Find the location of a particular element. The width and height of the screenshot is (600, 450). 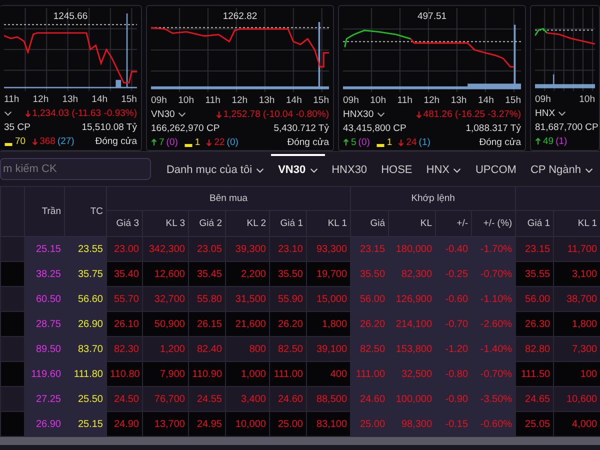

horizontal-scrollbar is located at coordinates (300, 441).